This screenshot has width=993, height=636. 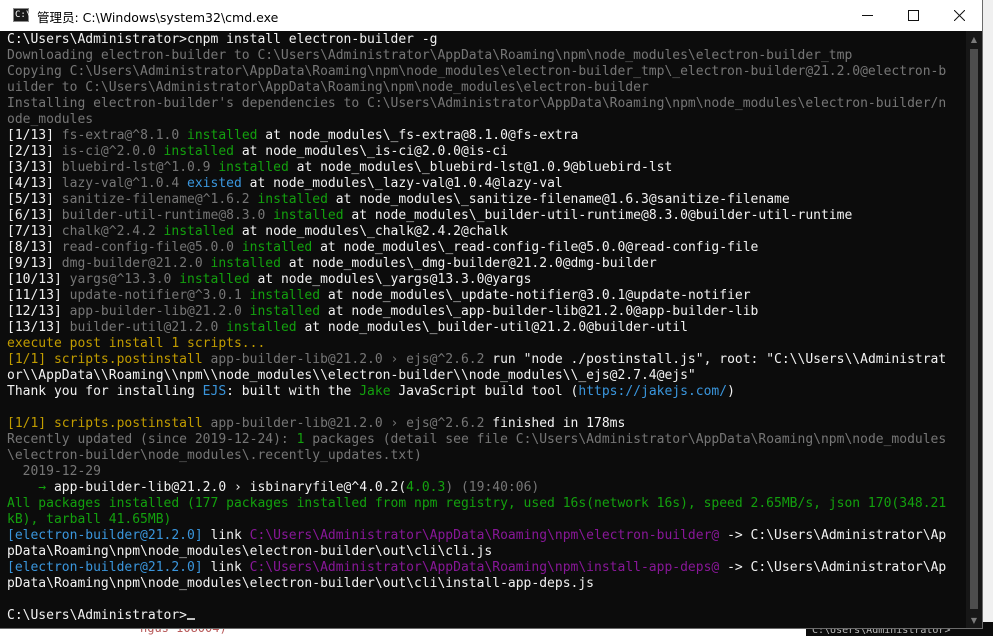 I want to click on console-text: ), so click(x=731, y=391).